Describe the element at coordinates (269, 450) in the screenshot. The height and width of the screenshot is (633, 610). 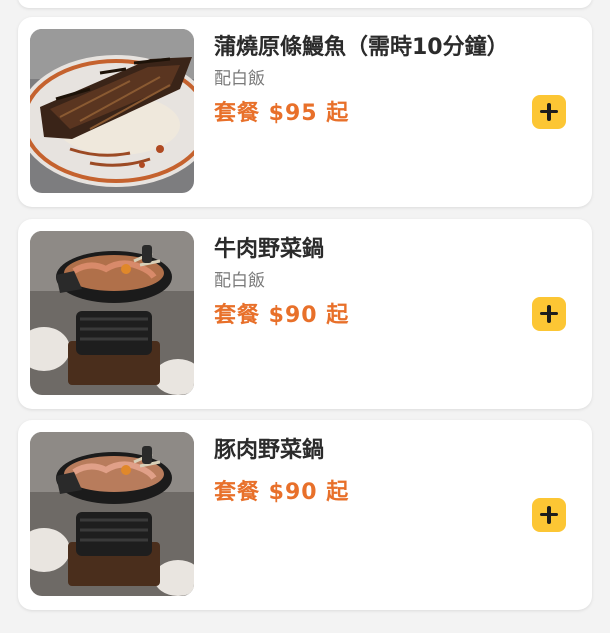
I see `dish-name: 豚肉野菜鍋` at that location.